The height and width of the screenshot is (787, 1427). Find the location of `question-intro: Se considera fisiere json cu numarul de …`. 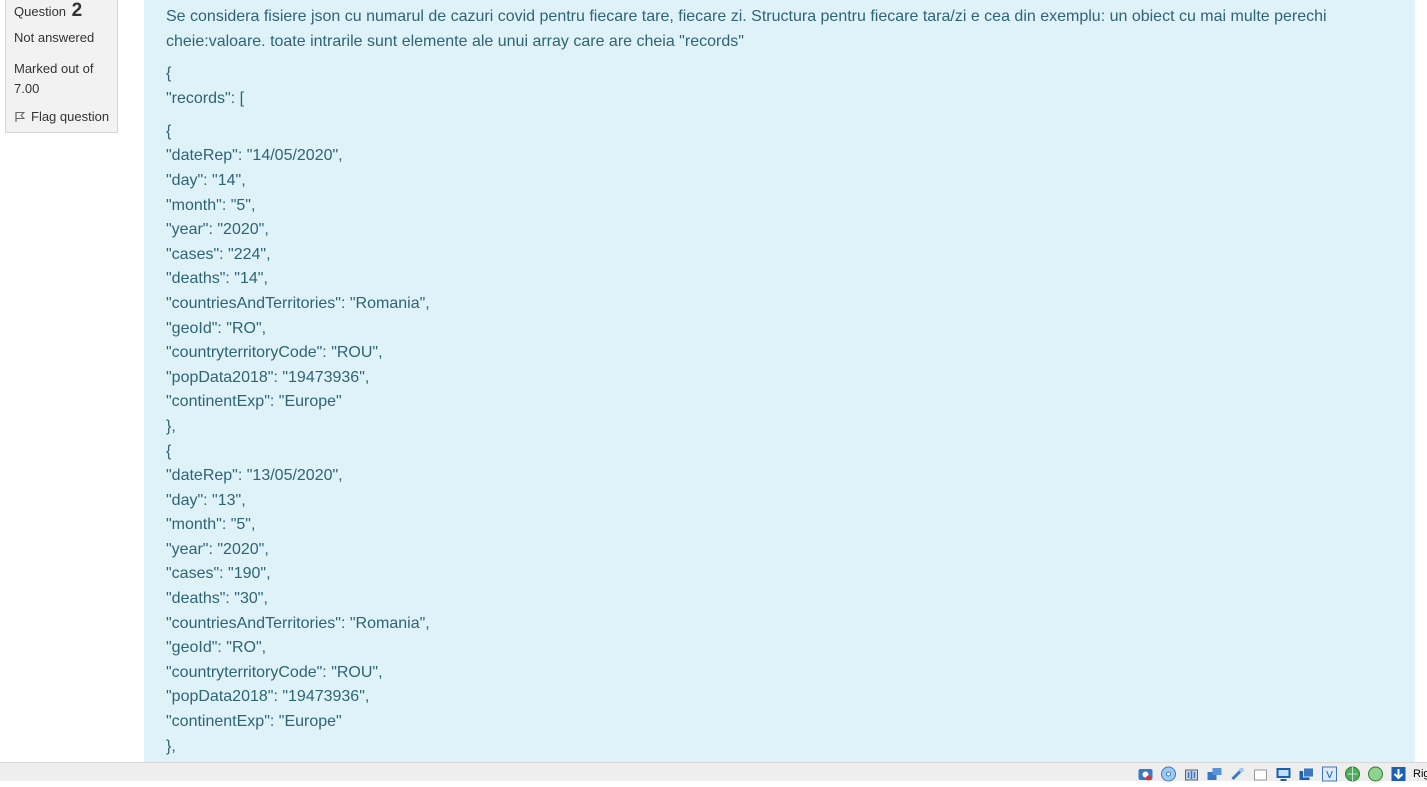

question-intro: Se considera fisiere json cu numarul de … is located at coordinates (746, 29).